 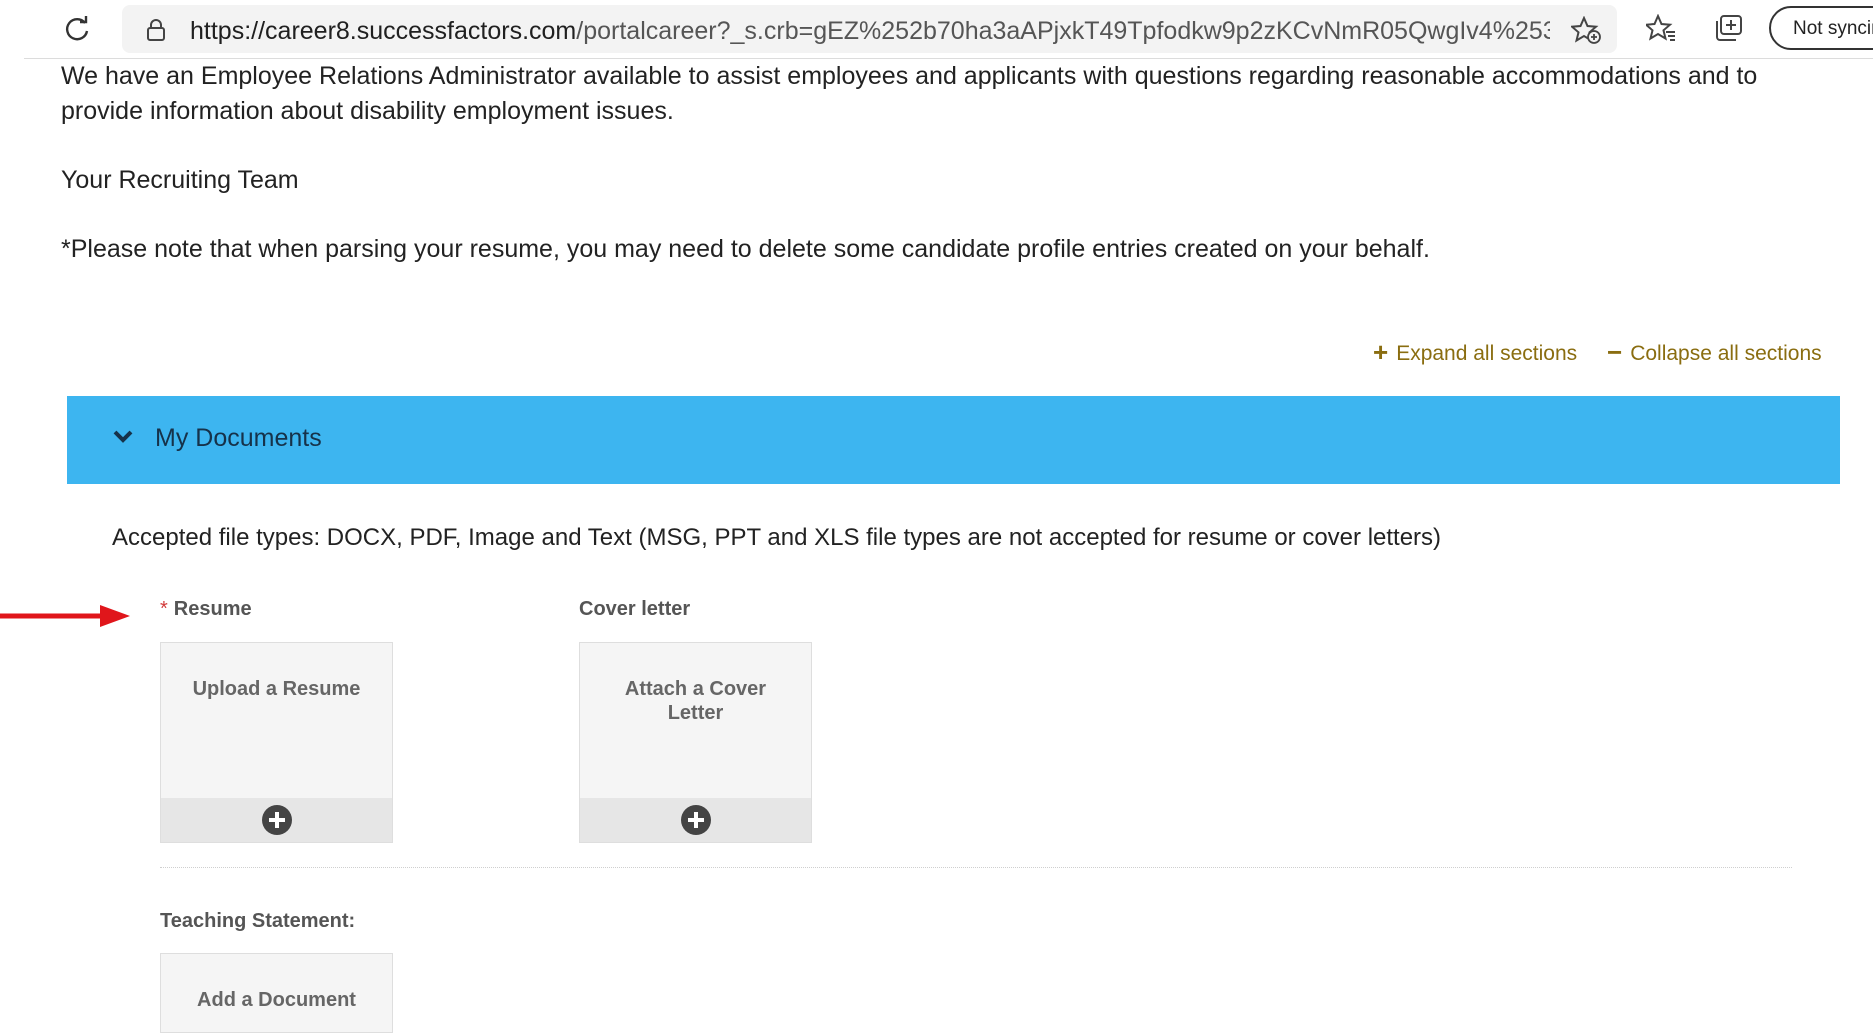 I want to click on upload-resume-tile: Upload a Resume, so click(x=276, y=742).